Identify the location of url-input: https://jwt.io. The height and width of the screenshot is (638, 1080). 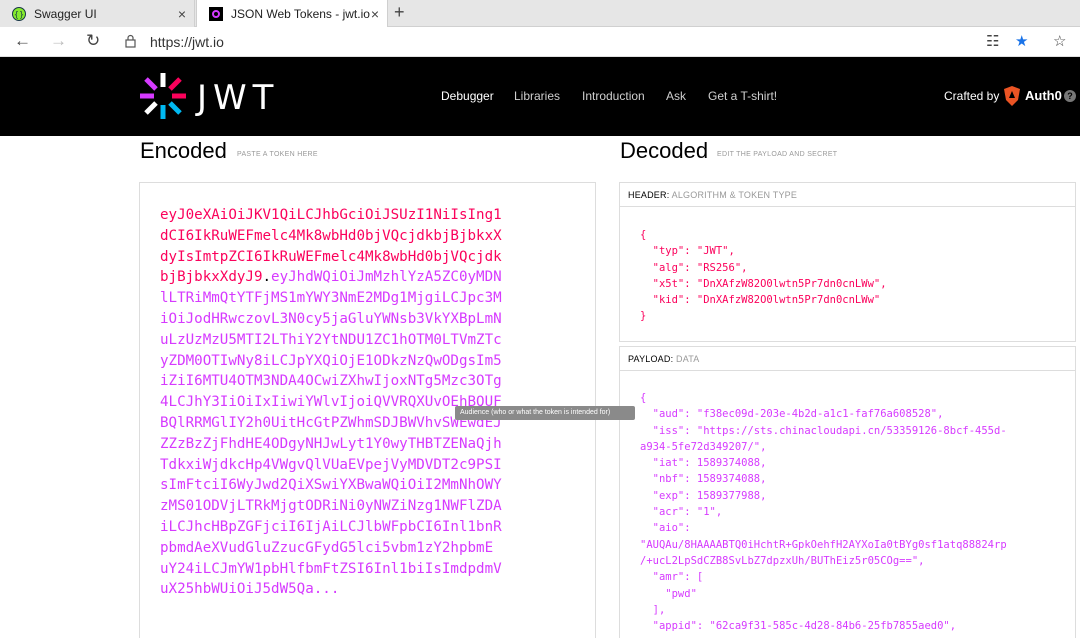
(187, 42).